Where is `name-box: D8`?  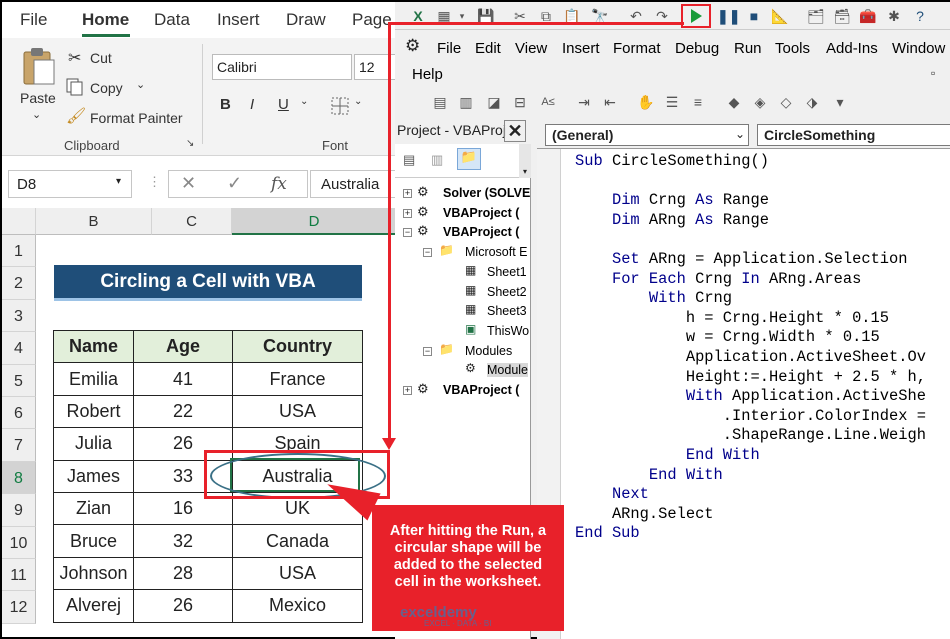
name-box: D8 is located at coordinates (70, 184).